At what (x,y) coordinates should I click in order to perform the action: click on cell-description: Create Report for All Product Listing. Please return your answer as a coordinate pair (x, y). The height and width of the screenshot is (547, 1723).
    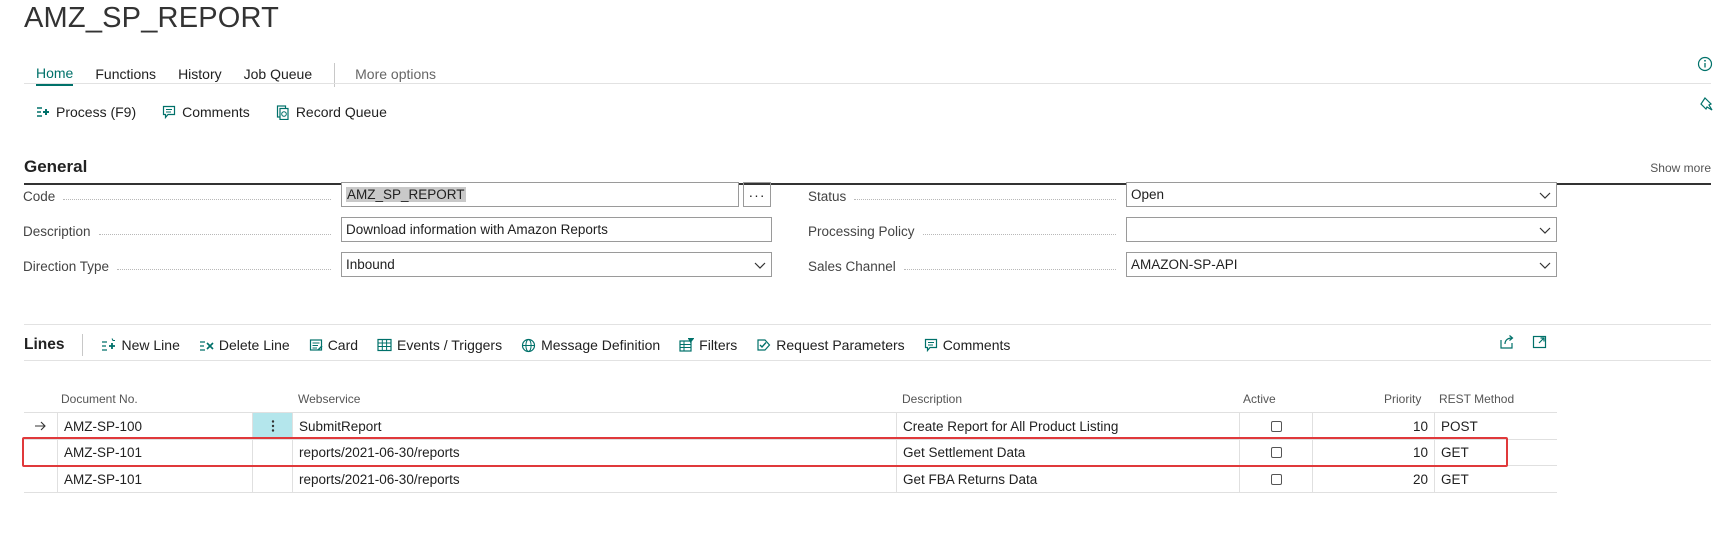
    Looking at the image, I should click on (1067, 426).